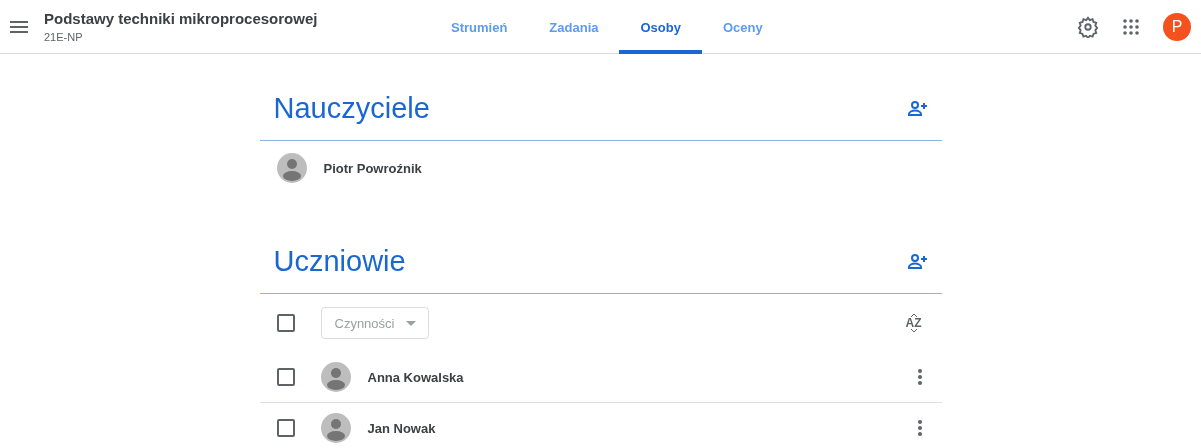  What do you see at coordinates (401, 428) in the screenshot?
I see `person-name: Jan Nowak` at bounding box center [401, 428].